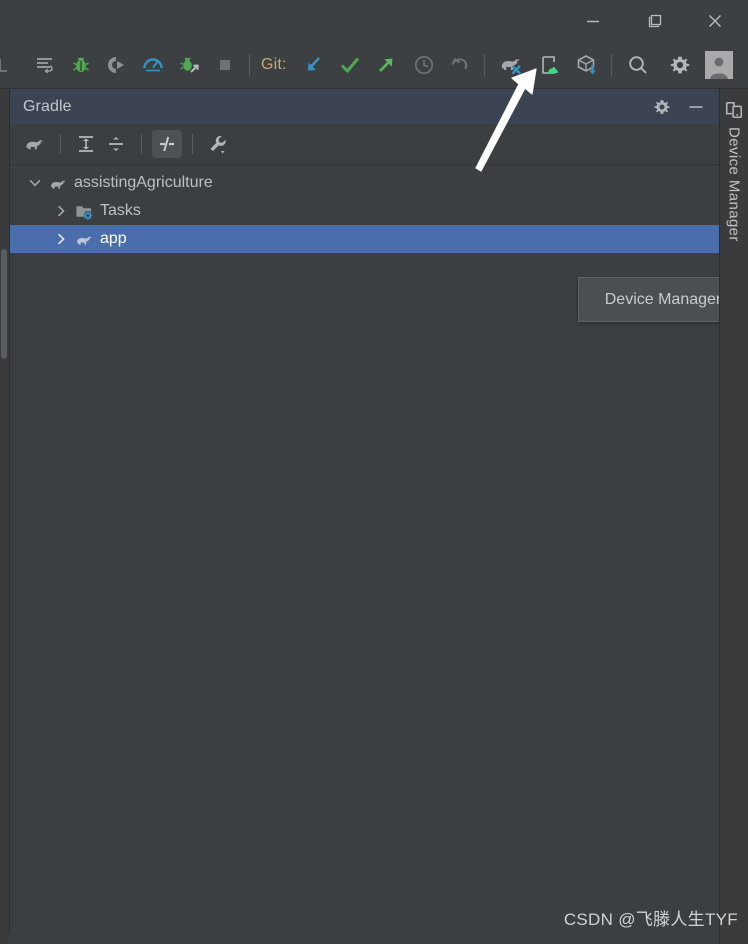 The width and height of the screenshot is (748, 944). I want to click on collapse-all-icon, so click(116, 144).